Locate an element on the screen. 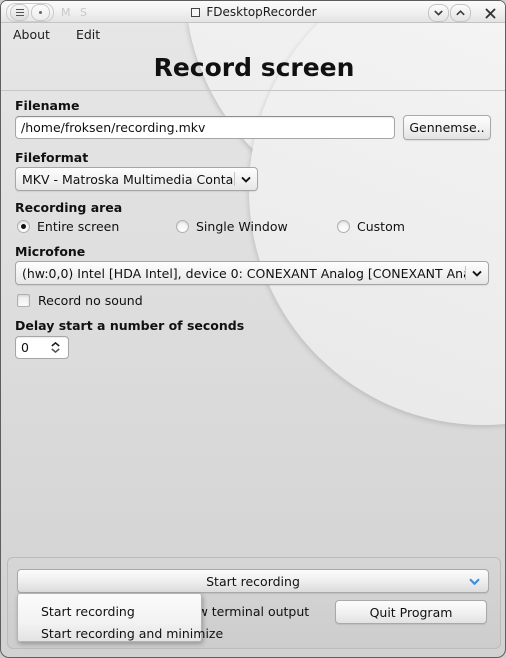 The height and width of the screenshot is (658, 506). close-icon is located at coordinates (490, 13).